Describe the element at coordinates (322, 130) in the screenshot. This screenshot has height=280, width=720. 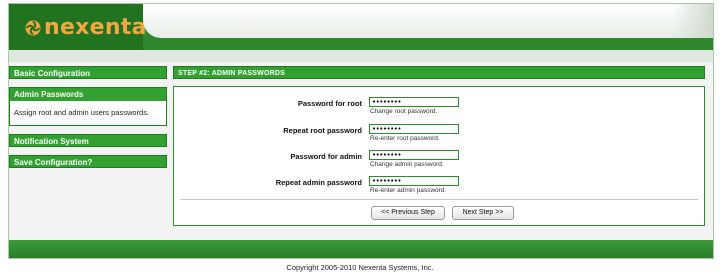
I see `field-label: Repeat root password` at that location.